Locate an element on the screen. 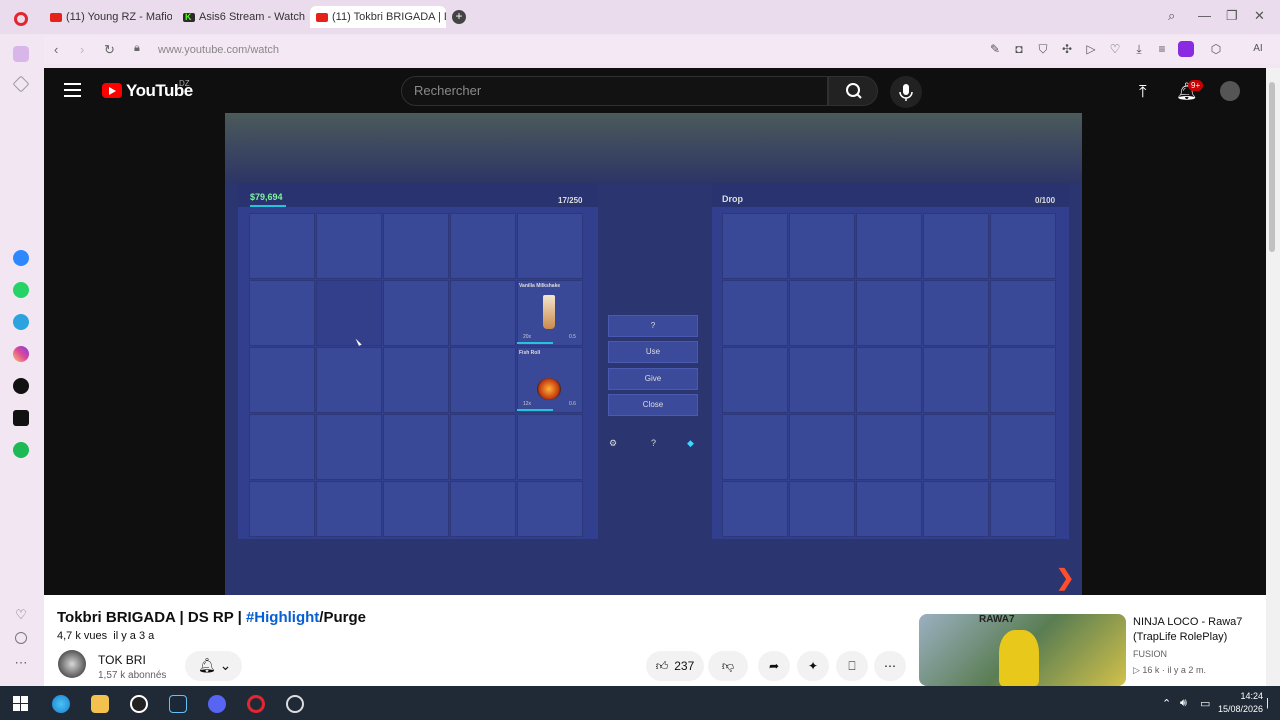  context-help-button: ? is located at coordinates (653, 326).